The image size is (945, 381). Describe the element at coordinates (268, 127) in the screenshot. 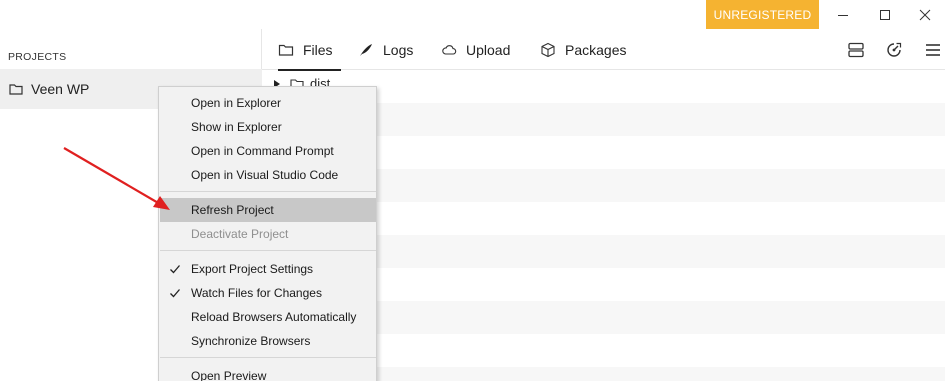

I see `menu-show-in-explorer: Show in Explorer` at that location.